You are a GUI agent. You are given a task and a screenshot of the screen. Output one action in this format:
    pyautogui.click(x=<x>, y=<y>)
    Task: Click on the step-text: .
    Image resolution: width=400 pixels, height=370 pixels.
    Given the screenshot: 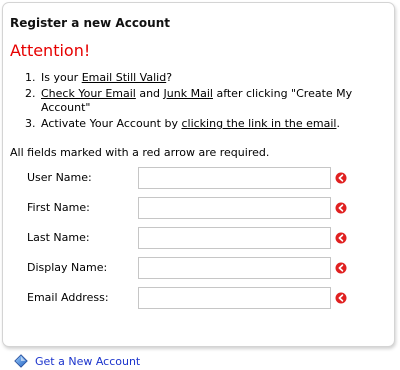 What is the action you would take?
    pyautogui.click(x=338, y=123)
    